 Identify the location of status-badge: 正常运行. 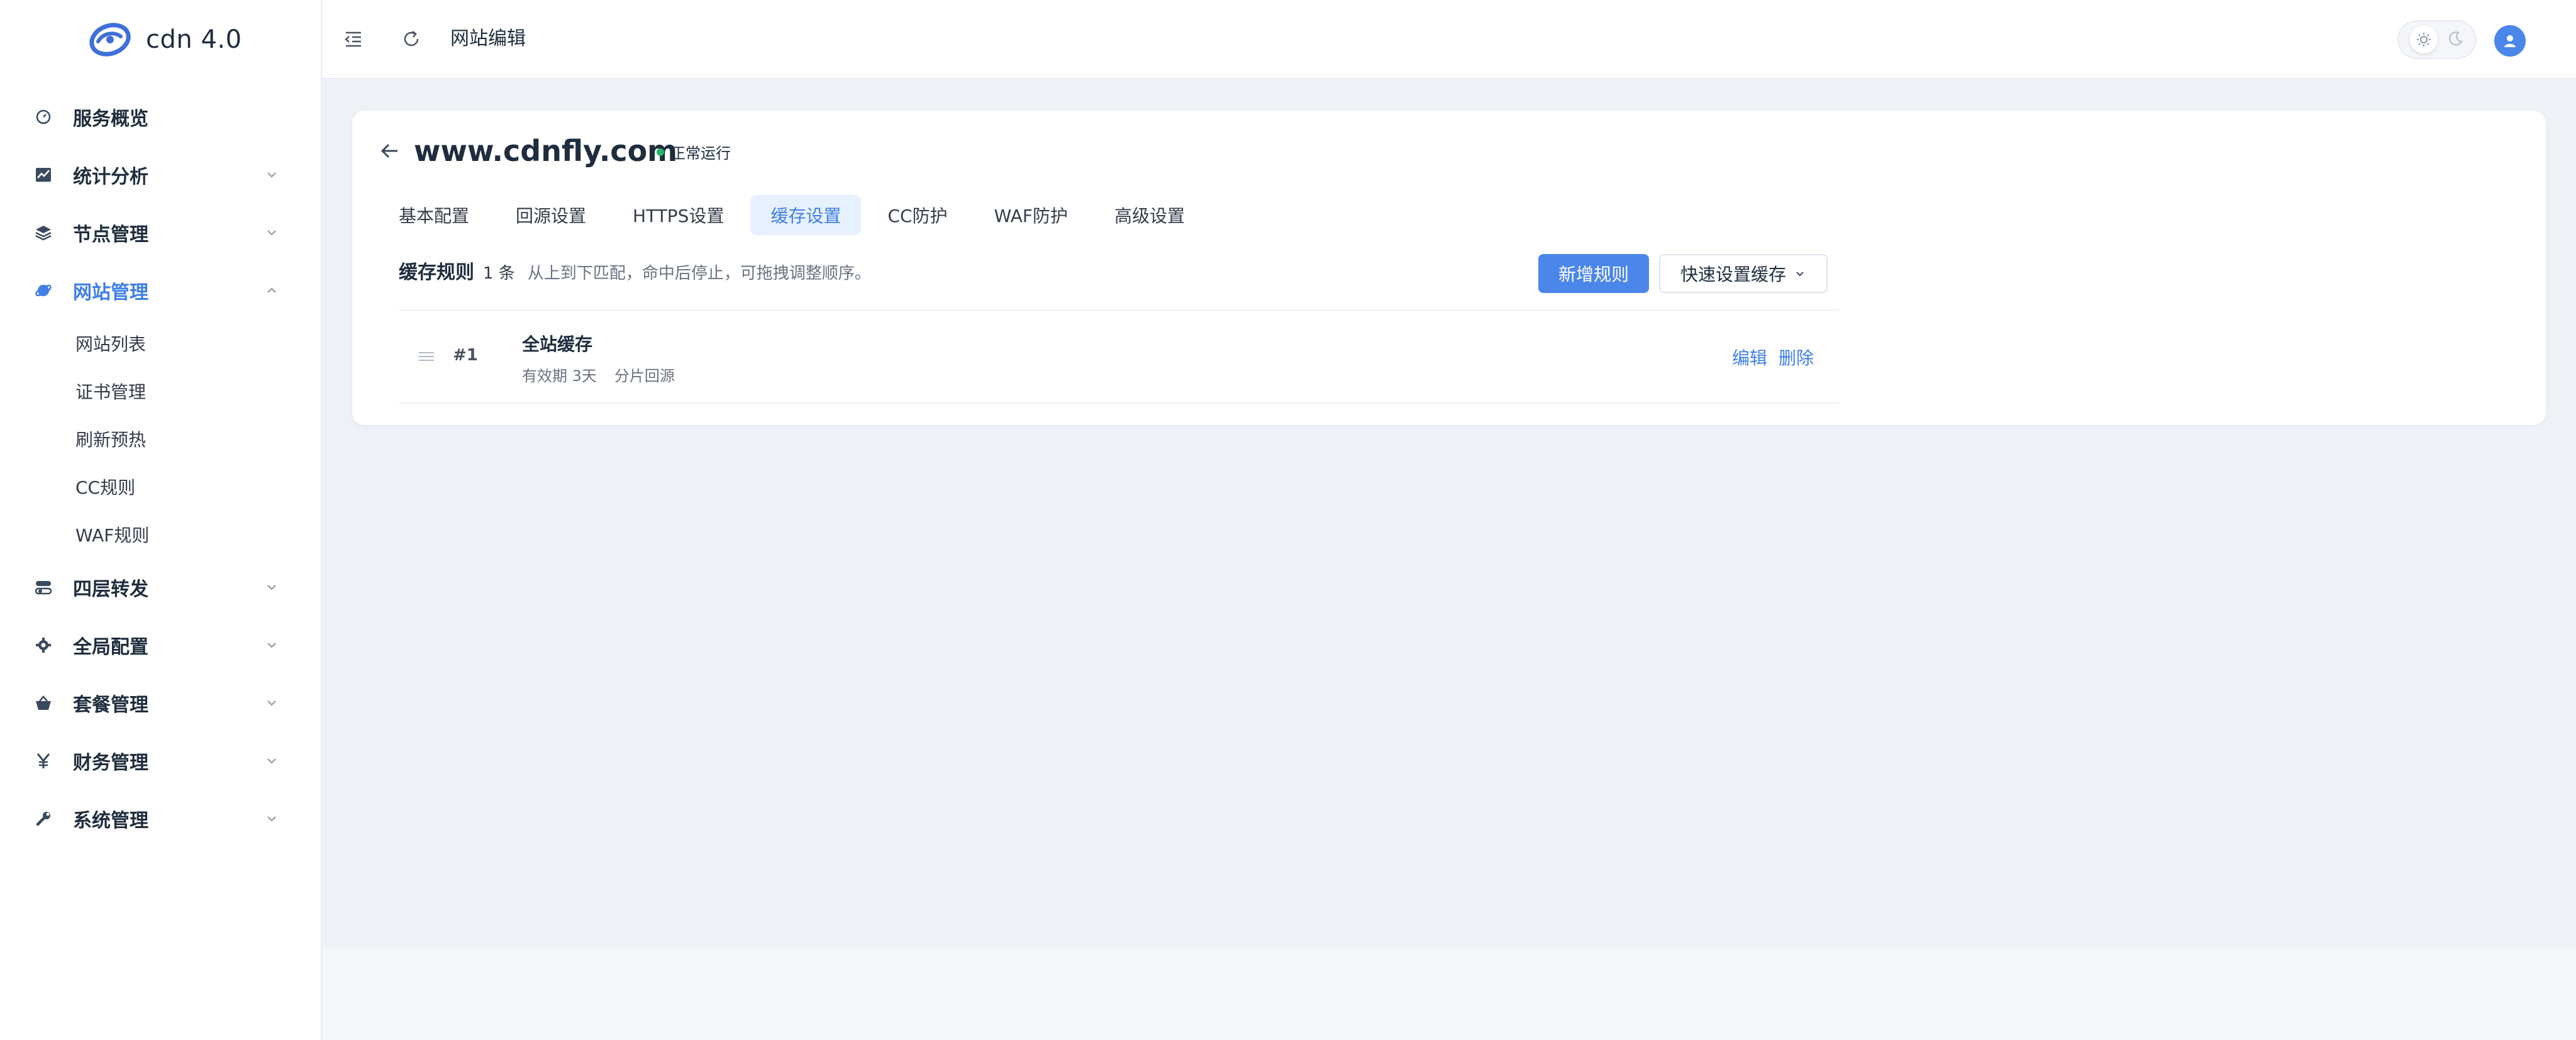
(694, 152).